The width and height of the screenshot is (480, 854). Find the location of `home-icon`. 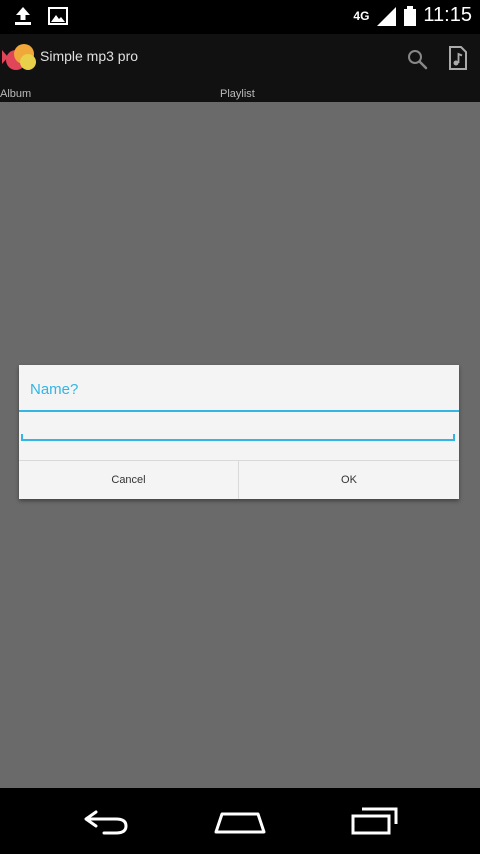

home-icon is located at coordinates (240, 821).